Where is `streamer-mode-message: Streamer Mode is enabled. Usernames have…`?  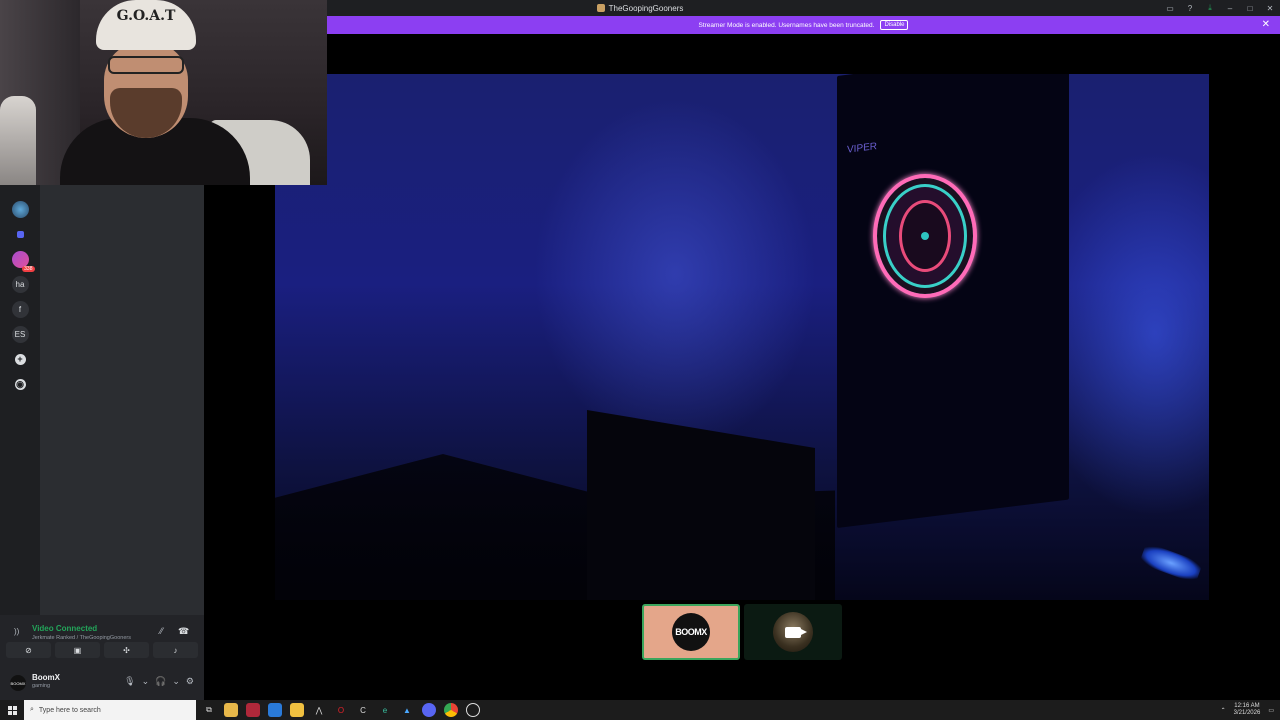
streamer-mode-message: Streamer Mode is enabled. Usernames have… is located at coordinates (786, 25).